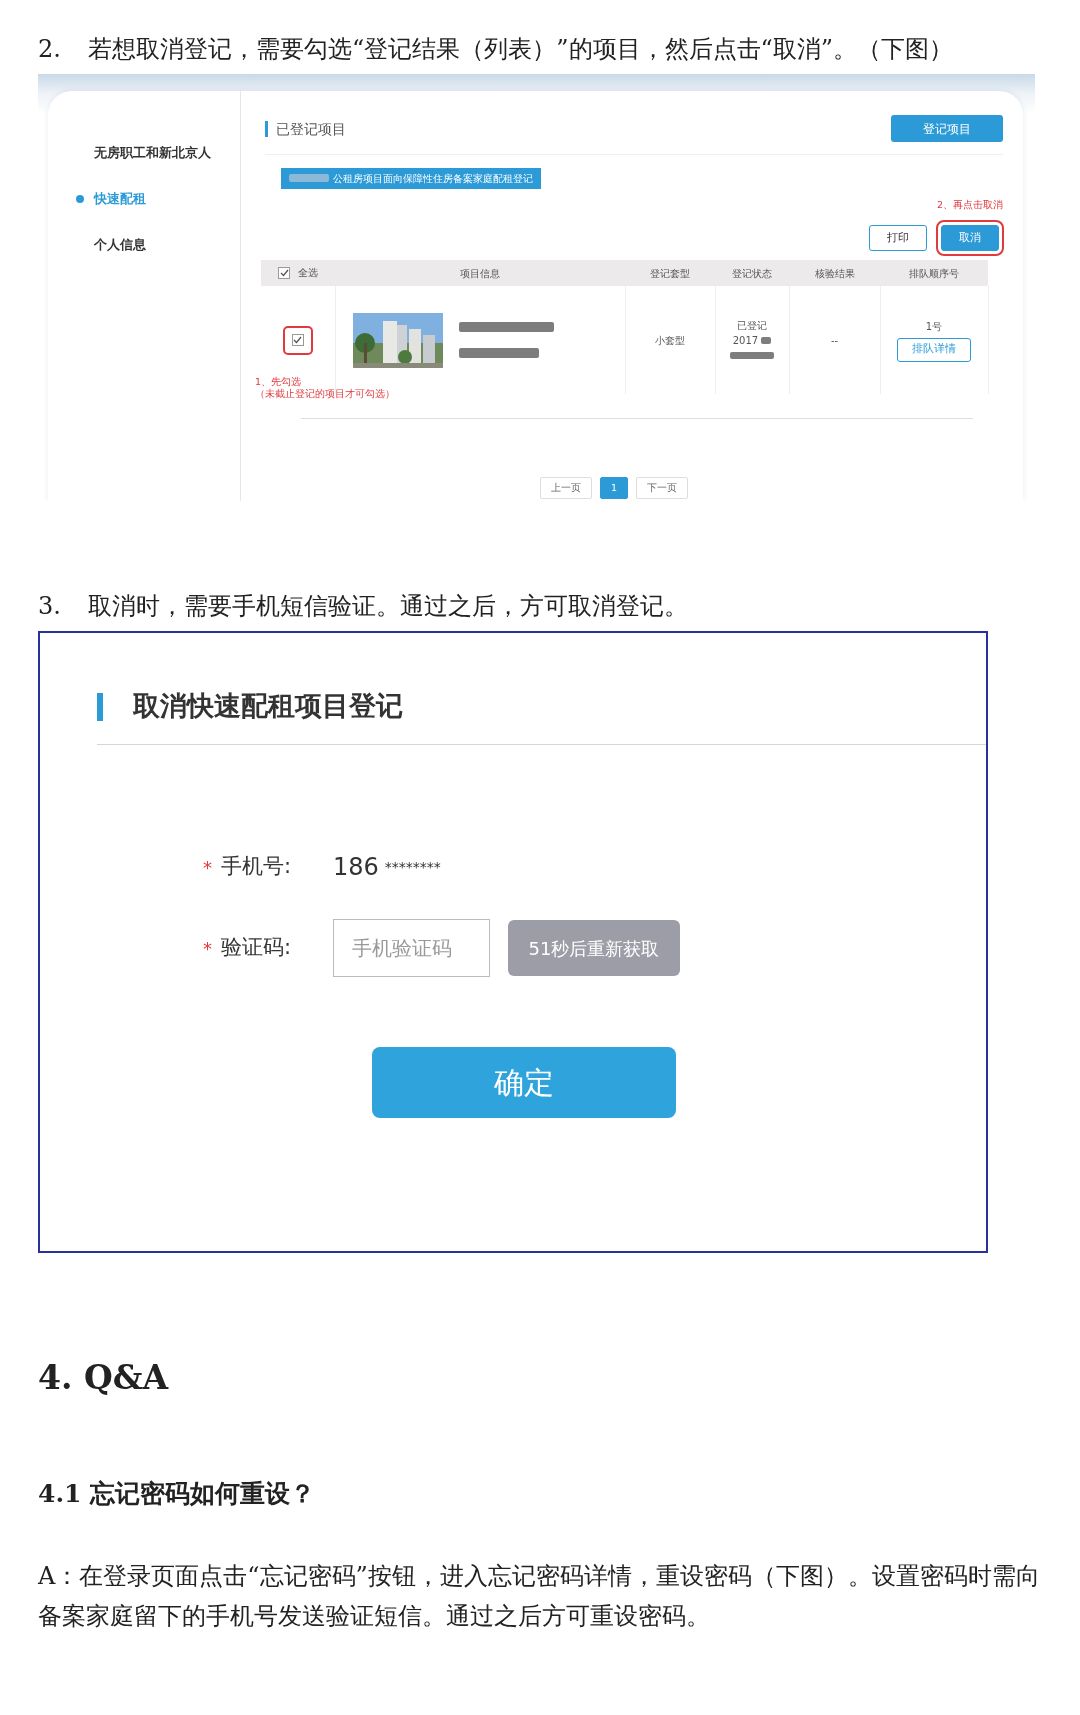 The height and width of the screenshot is (1715, 1080). Describe the element at coordinates (613, 488) in the screenshot. I see `page-button: 1` at that location.